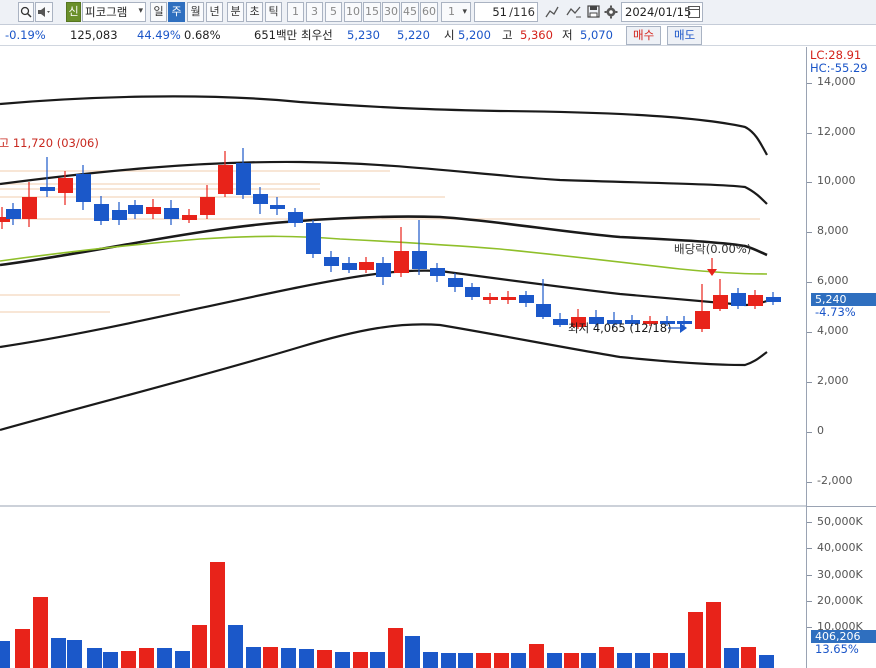 Image resolution: width=876 pixels, height=668 pixels. I want to click on best-ask-label: 최우선, so click(317, 35).